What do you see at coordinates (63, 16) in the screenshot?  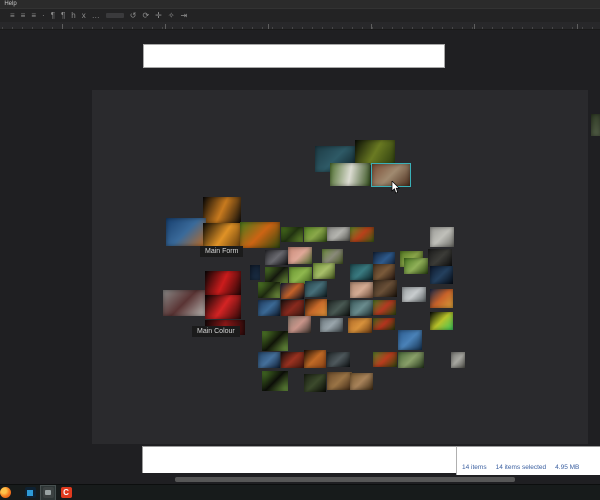 I see `paragraph-alt-icon: ¶` at bounding box center [63, 16].